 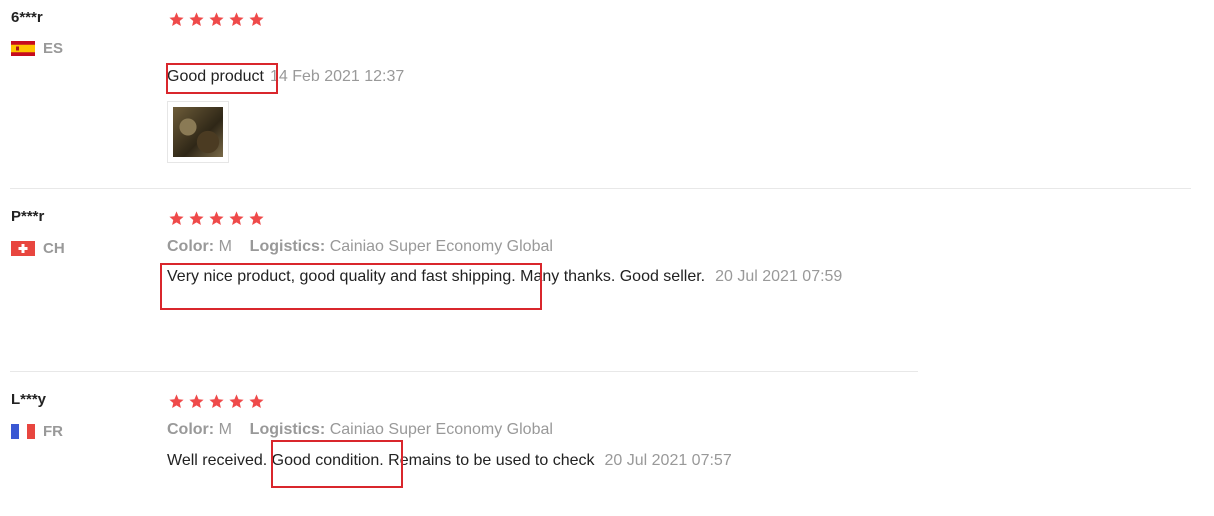 I want to click on review-photo-thumbnail, so click(x=198, y=132).